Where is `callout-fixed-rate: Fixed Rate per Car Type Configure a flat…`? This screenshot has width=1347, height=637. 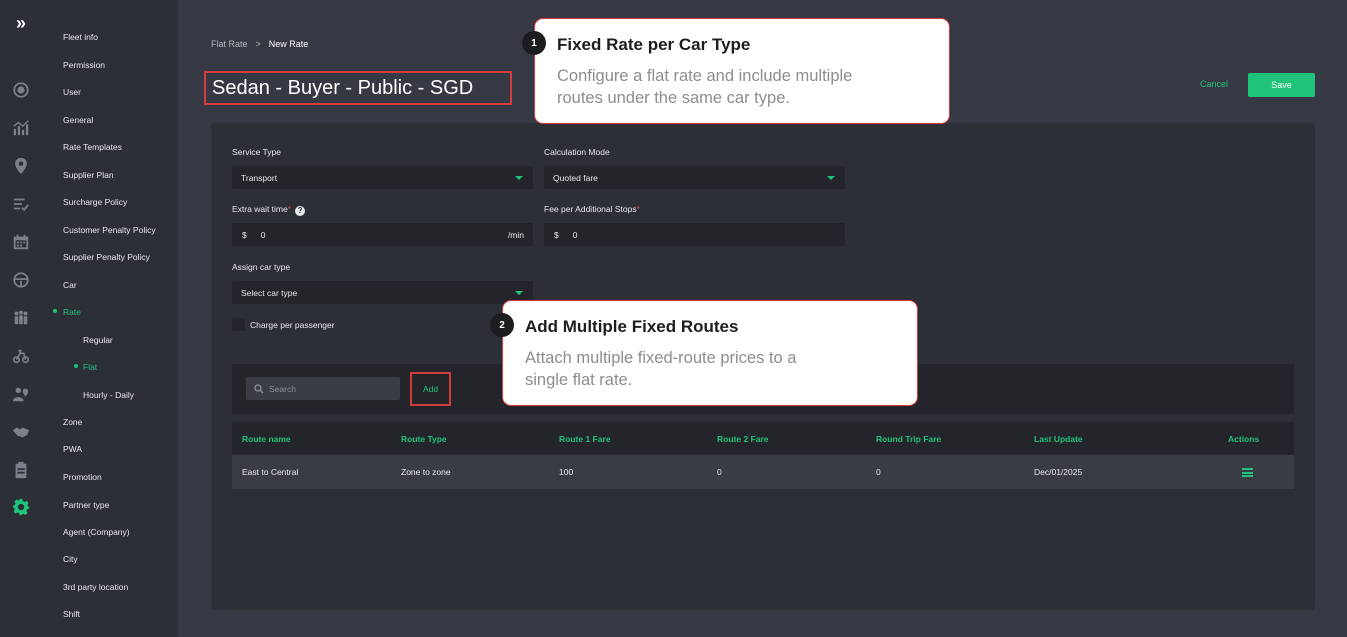 callout-fixed-rate: Fixed Rate per Car Type Configure a flat… is located at coordinates (742, 71).